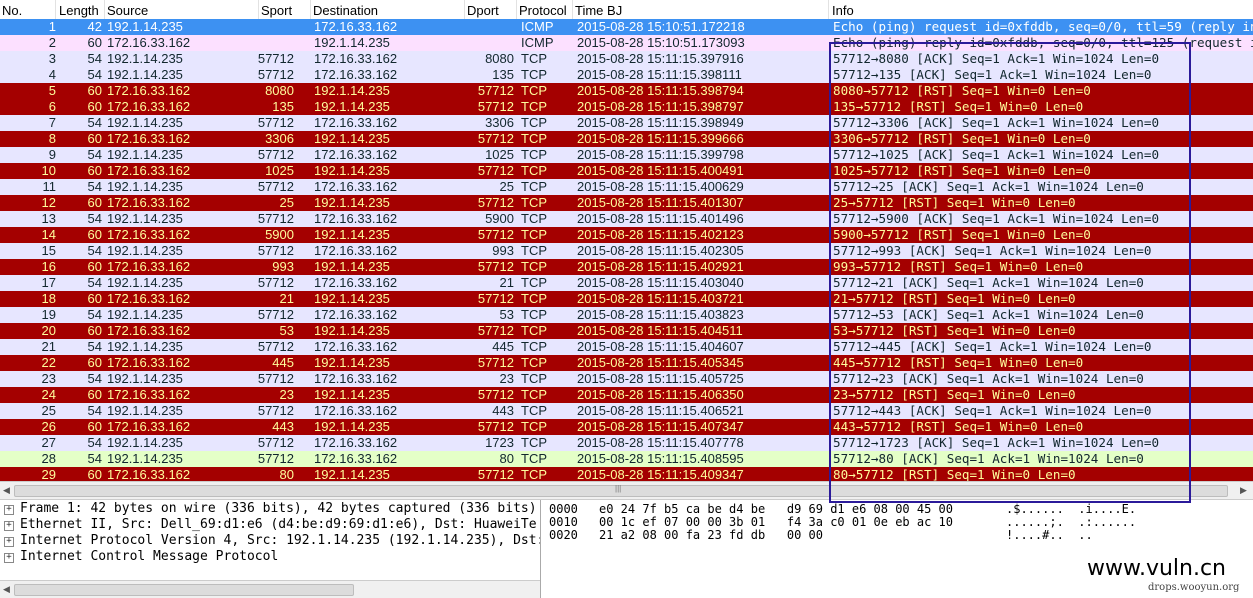 The width and height of the screenshot is (1253, 598). Describe the element at coordinates (286, 394) in the screenshot. I see `packet-sport: 23` at that location.